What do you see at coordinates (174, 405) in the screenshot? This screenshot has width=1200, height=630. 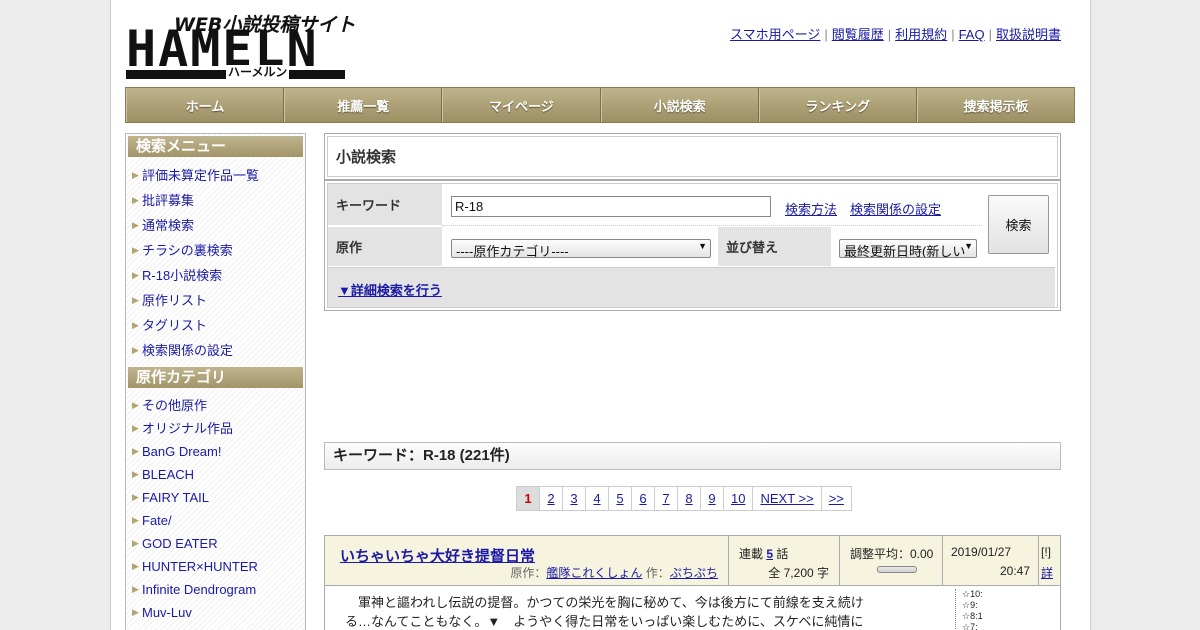 I see `category-link: その他原作` at bounding box center [174, 405].